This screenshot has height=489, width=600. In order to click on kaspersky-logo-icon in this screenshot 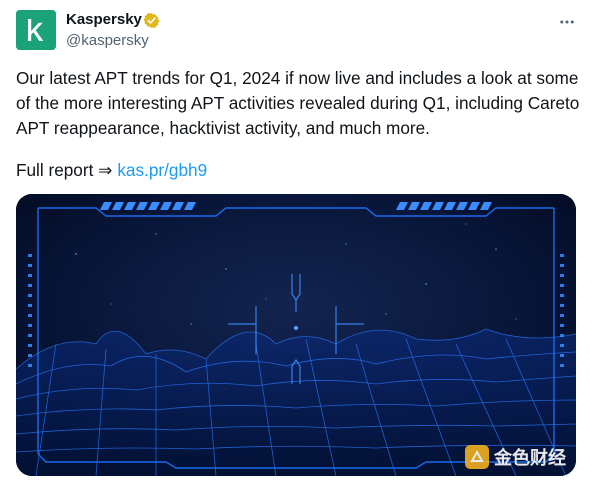, I will do `click(36, 30)`.